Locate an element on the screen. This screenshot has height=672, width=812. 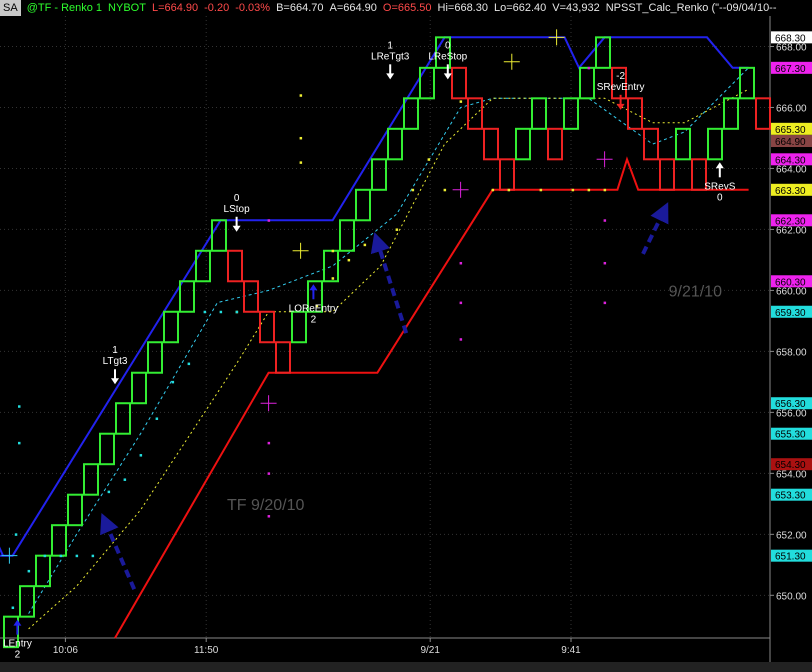
x-tick-label: 9/21 is located at coordinates (430, 650).